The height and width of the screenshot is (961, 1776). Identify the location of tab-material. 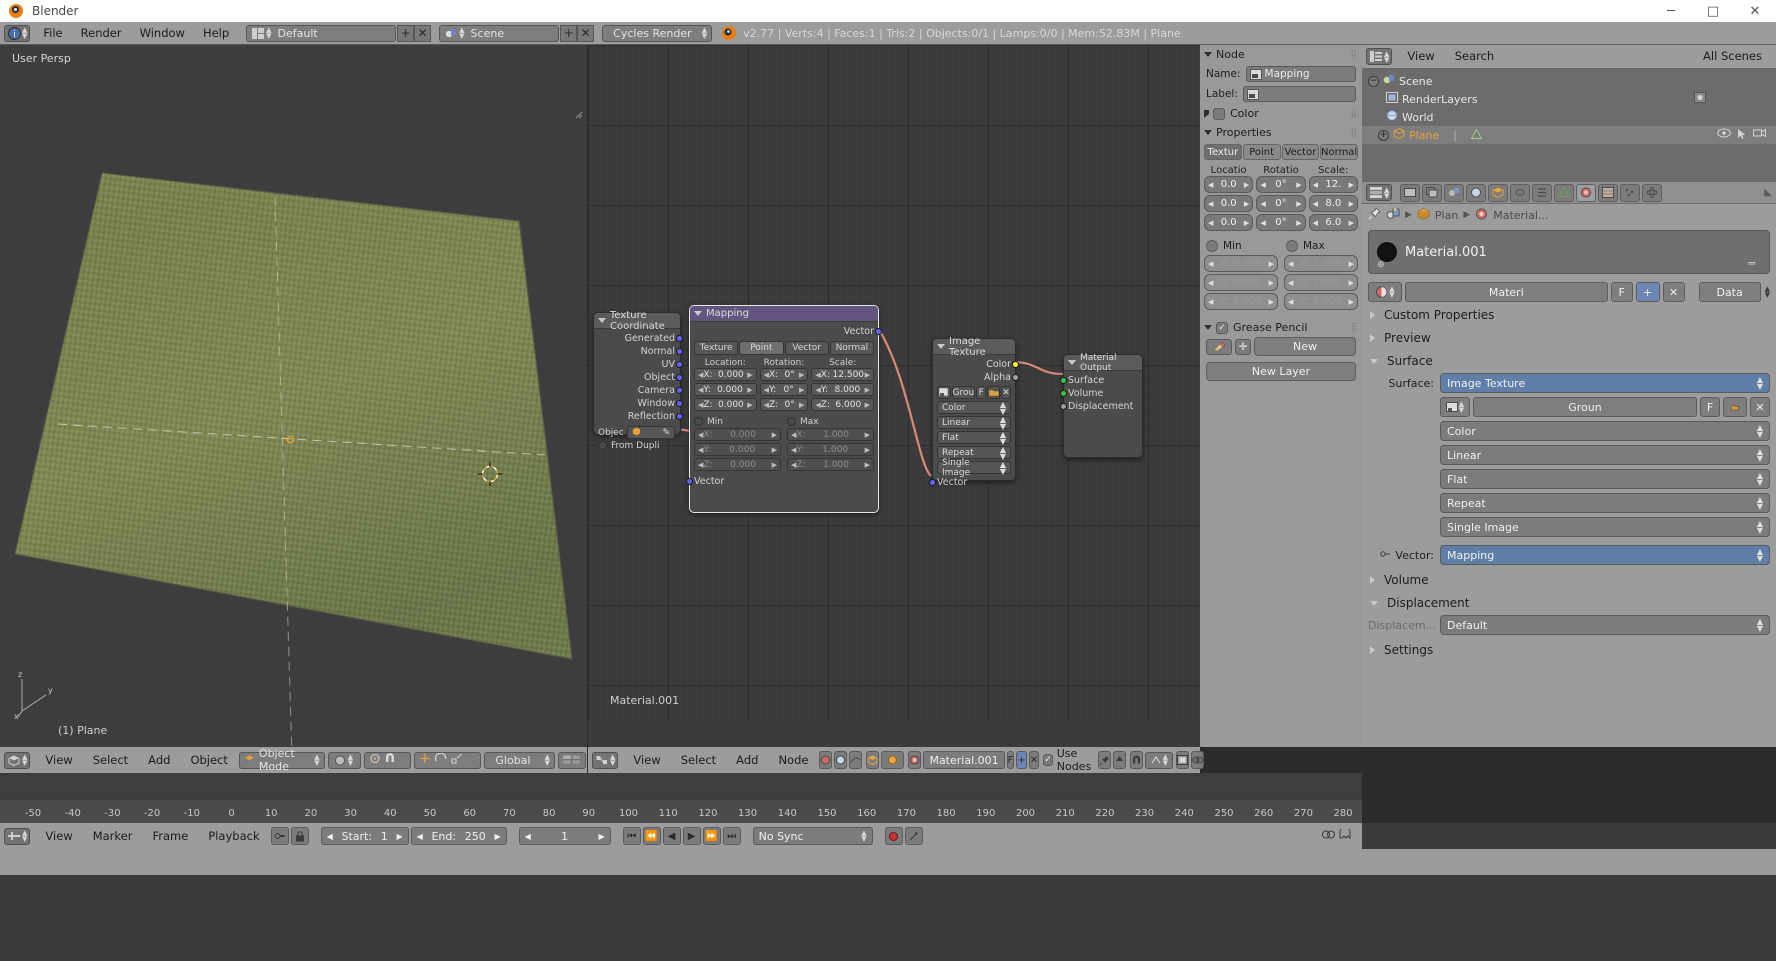
(1586, 192).